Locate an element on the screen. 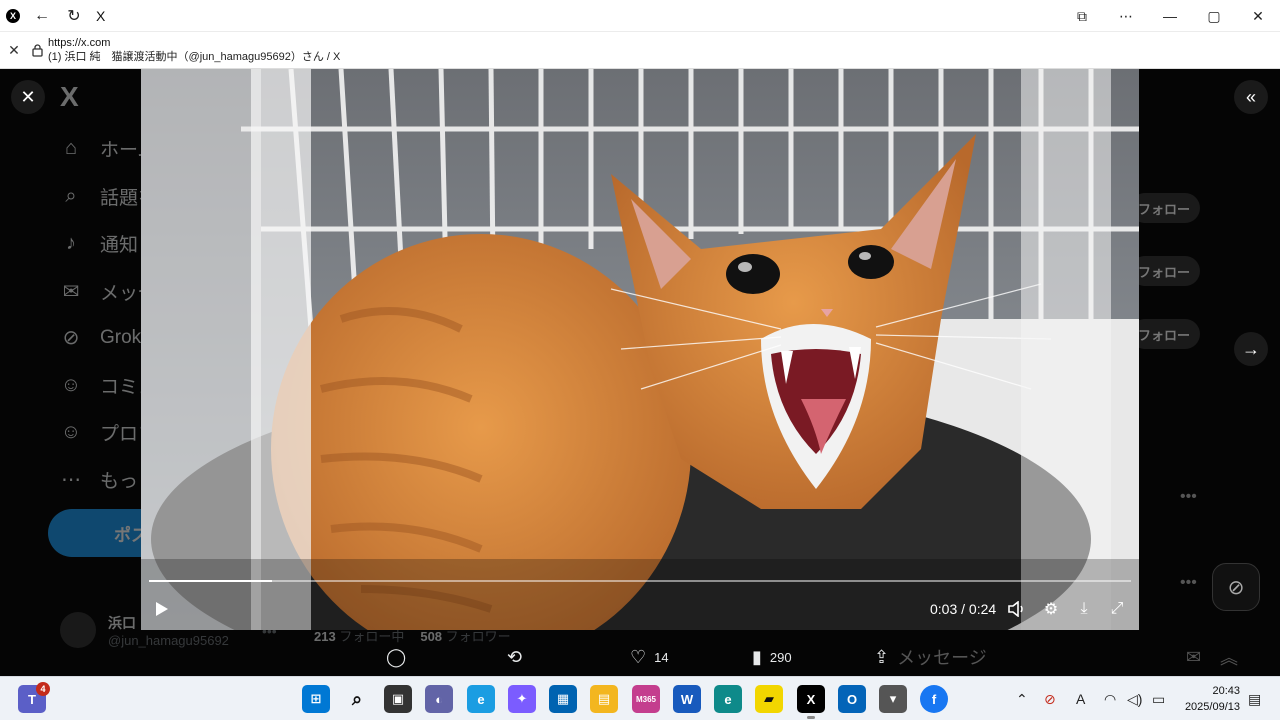  browser-title-bar: X ← ↻ X ⧉ ⋯ — ▢ ✕ is located at coordinates (640, 16).